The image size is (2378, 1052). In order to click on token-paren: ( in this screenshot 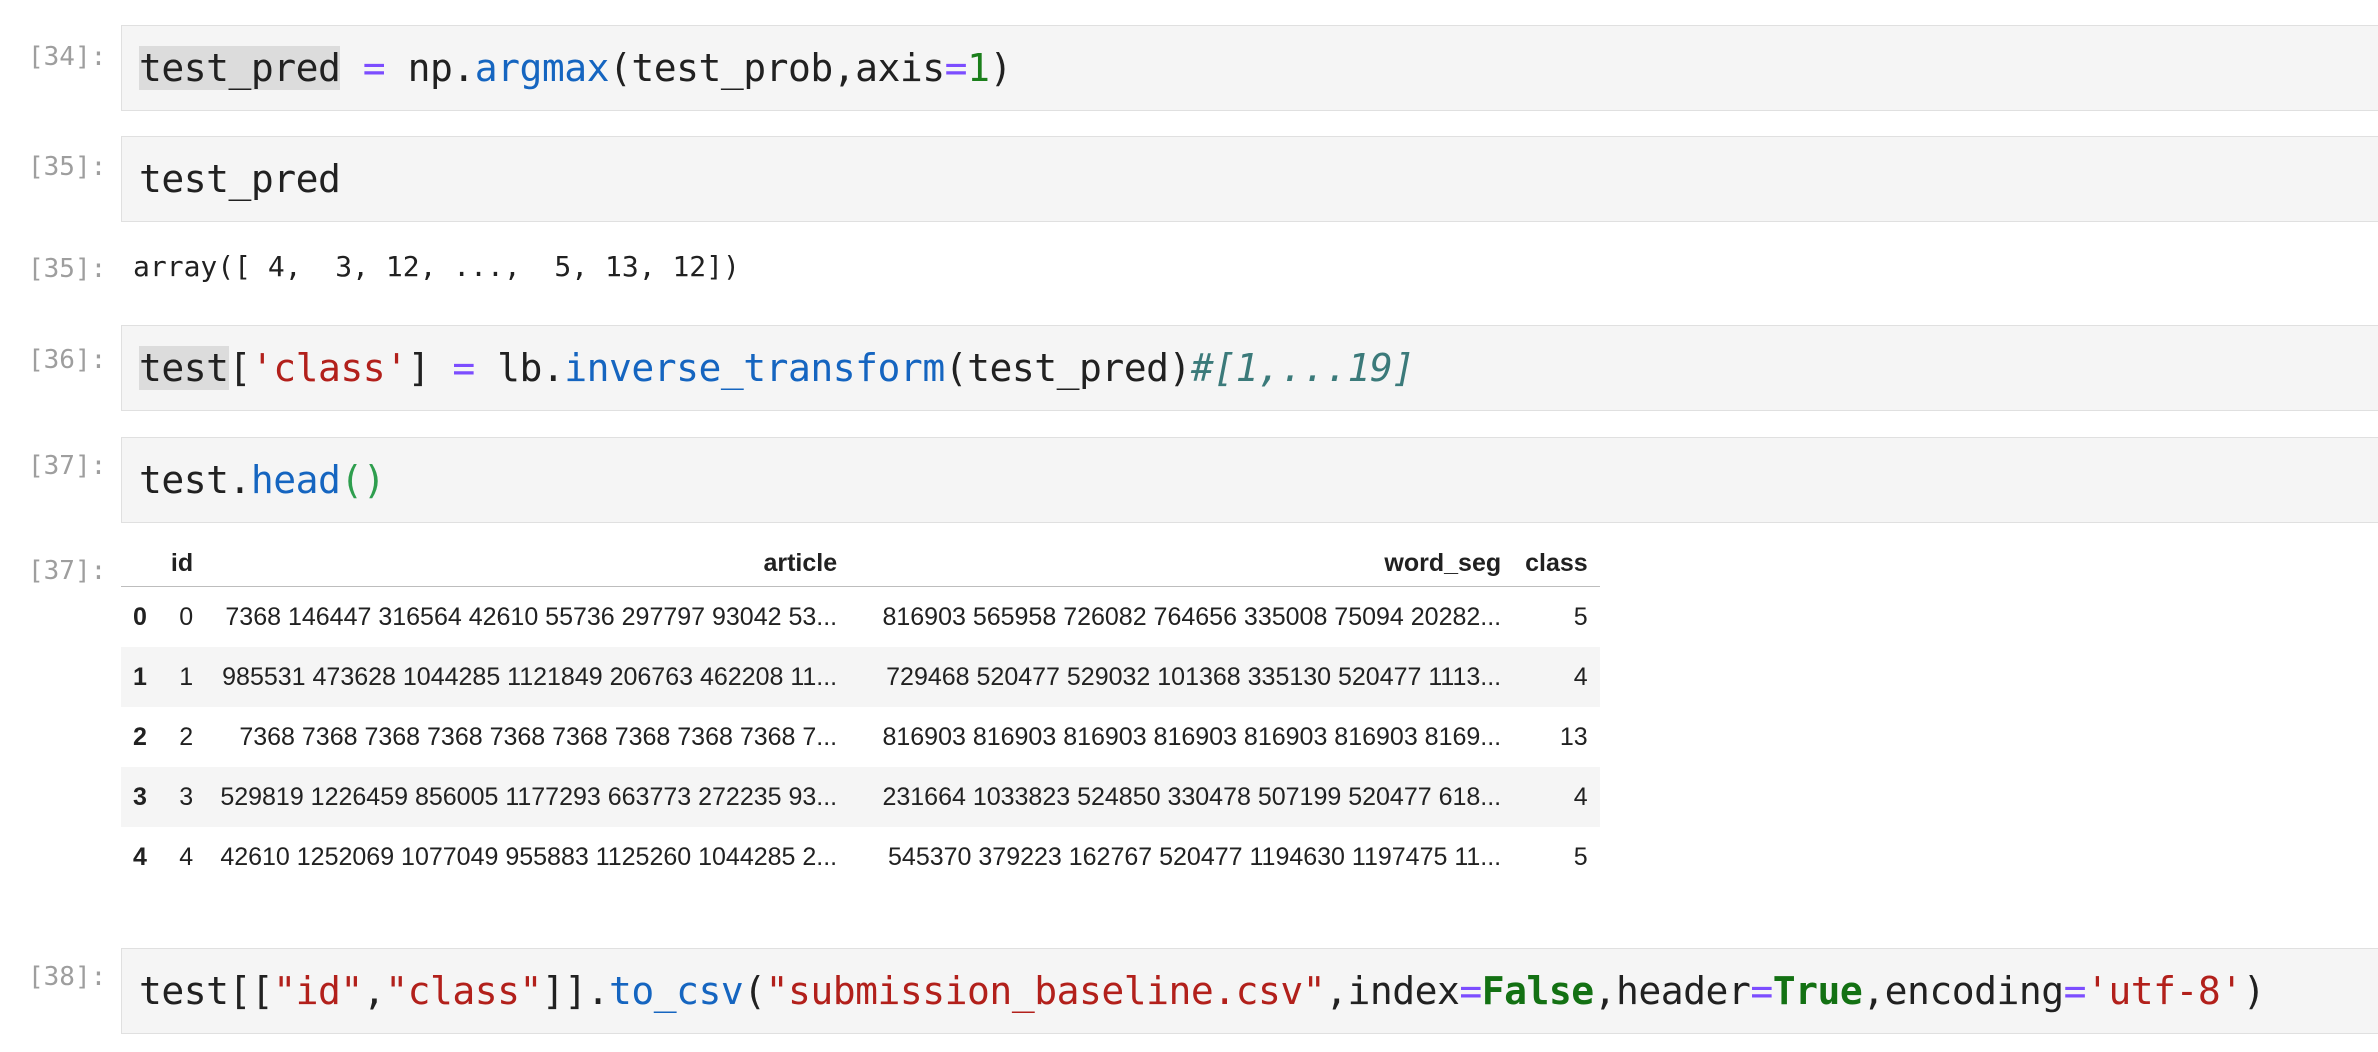, I will do `click(754, 991)`.